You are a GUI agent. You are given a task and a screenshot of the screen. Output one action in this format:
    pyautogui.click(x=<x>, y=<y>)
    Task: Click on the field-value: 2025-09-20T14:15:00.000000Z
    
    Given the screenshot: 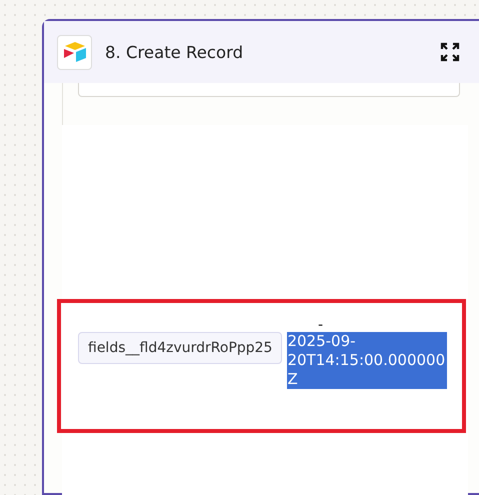 What is the action you would take?
    pyautogui.click(x=367, y=360)
    